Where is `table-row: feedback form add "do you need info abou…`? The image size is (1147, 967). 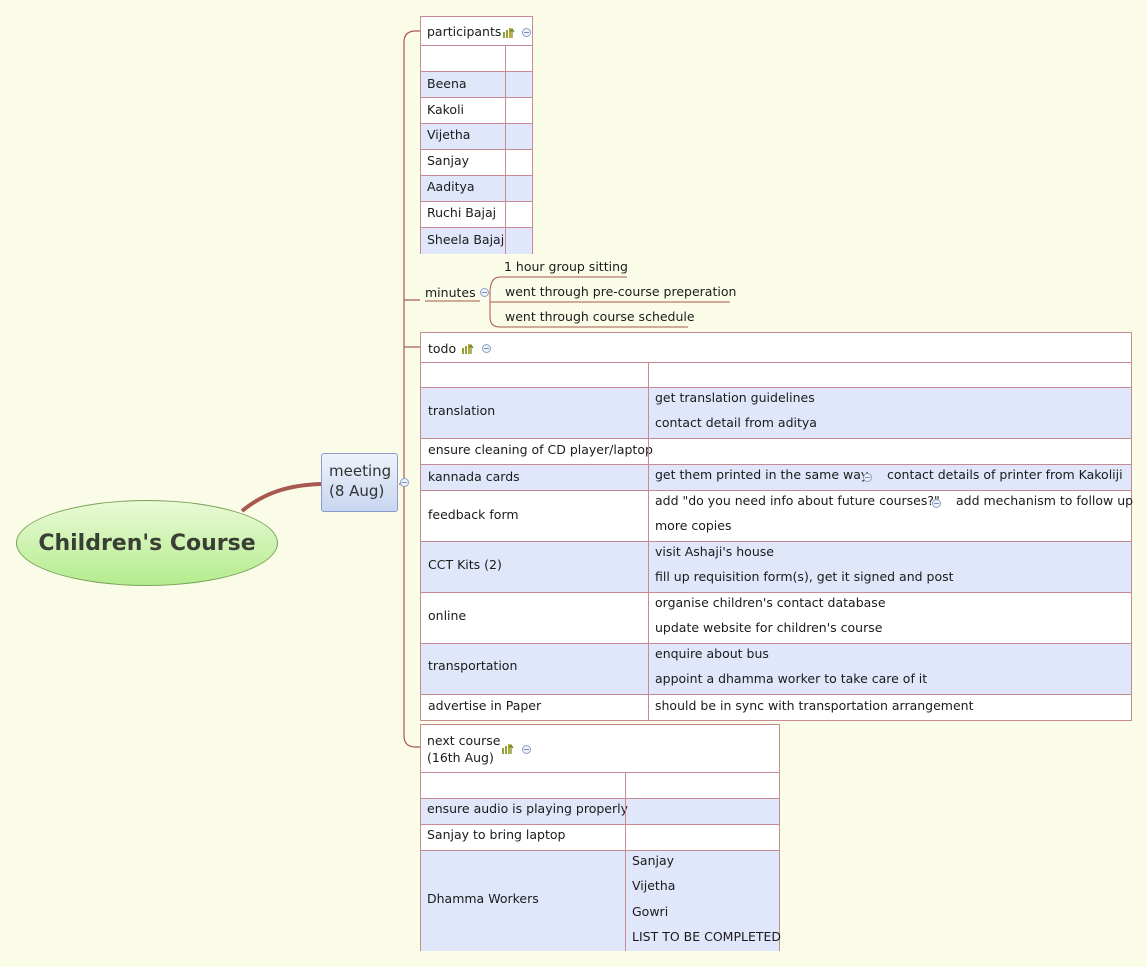 table-row: feedback form add "do you need info abou… is located at coordinates (777, 515).